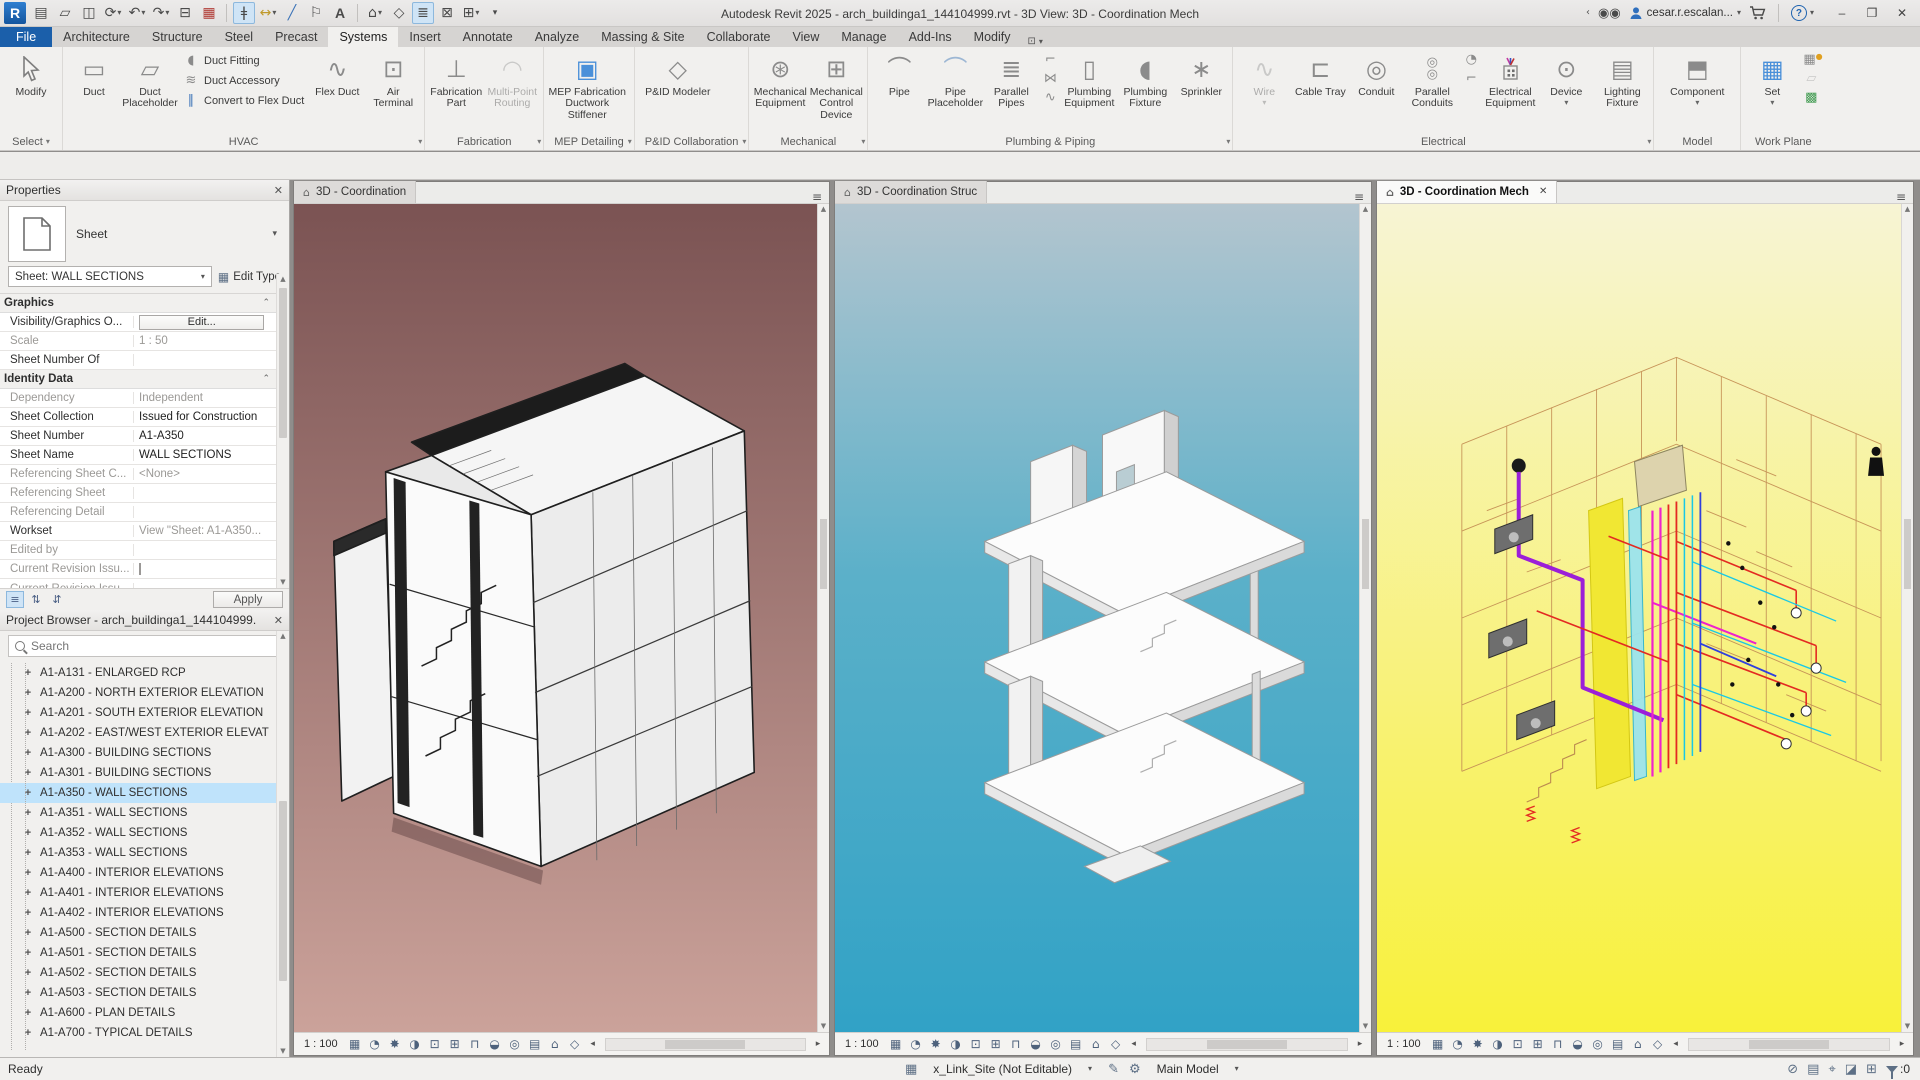 The width and height of the screenshot is (1920, 1080). I want to click on device-button: ⊙ Device ▾, so click(1566, 91).